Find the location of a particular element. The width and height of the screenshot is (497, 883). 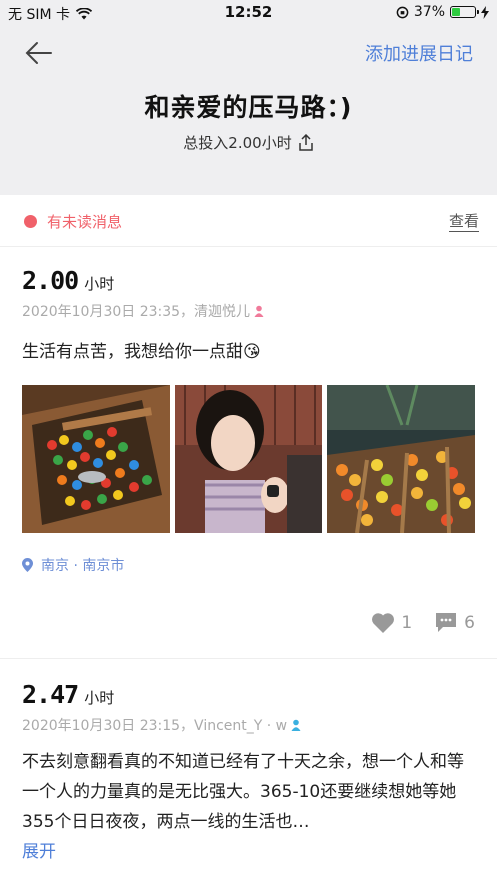

expand-link: 展开 is located at coordinates (248, 849).